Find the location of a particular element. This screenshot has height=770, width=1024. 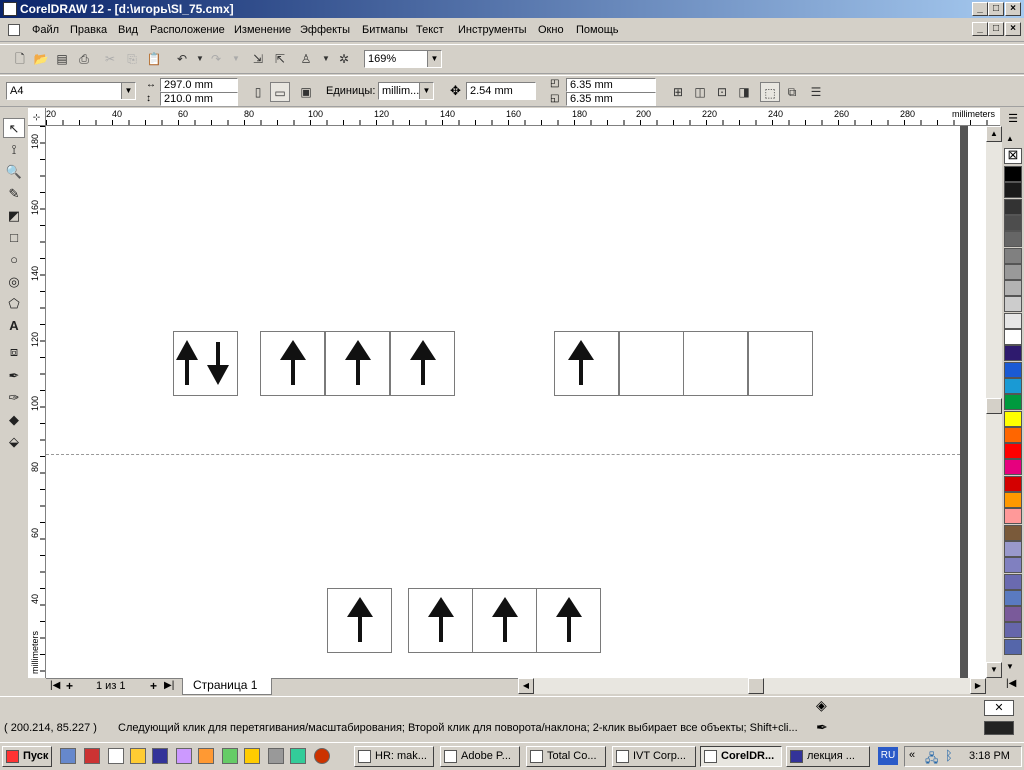

horizontal-scrollbar: ◀ ▶ is located at coordinates (752, 686).